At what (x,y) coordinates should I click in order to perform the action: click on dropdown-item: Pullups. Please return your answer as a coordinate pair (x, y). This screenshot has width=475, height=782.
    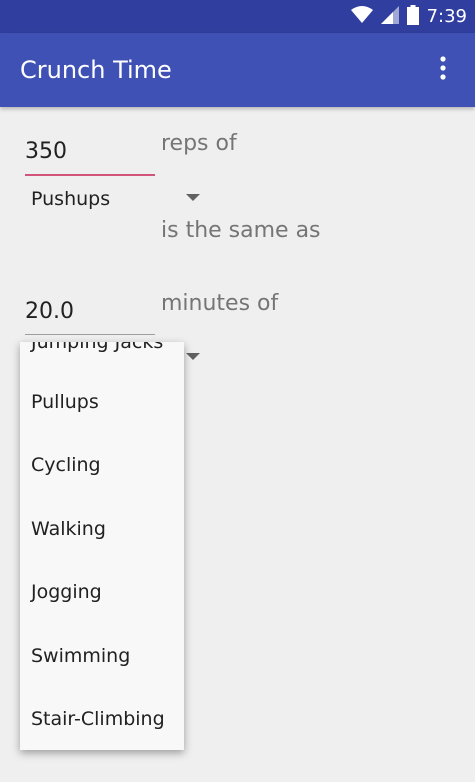
    Looking at the image, I should click on (102, 402).